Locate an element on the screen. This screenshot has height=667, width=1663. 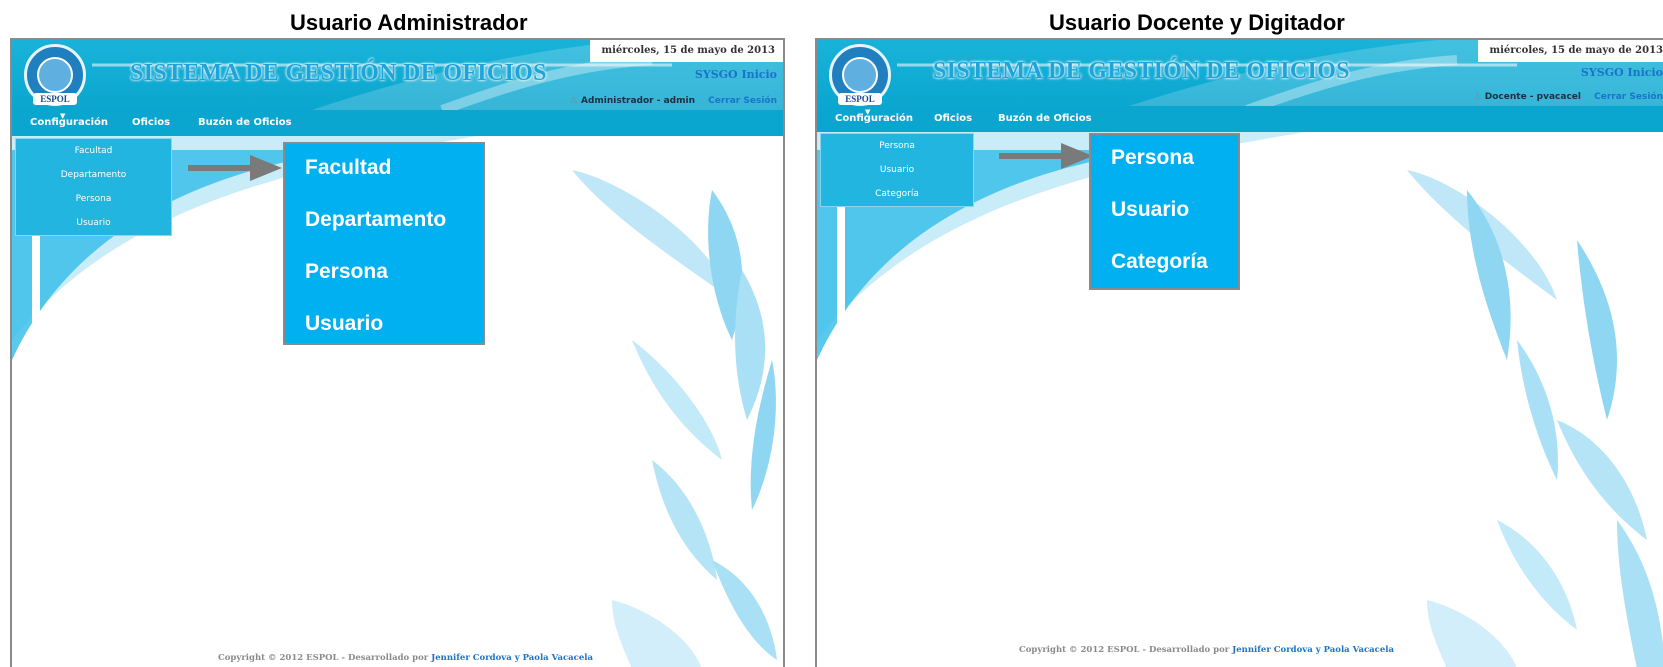
callout-item-categoria: Categoría is located at coordinates (1159, 261).